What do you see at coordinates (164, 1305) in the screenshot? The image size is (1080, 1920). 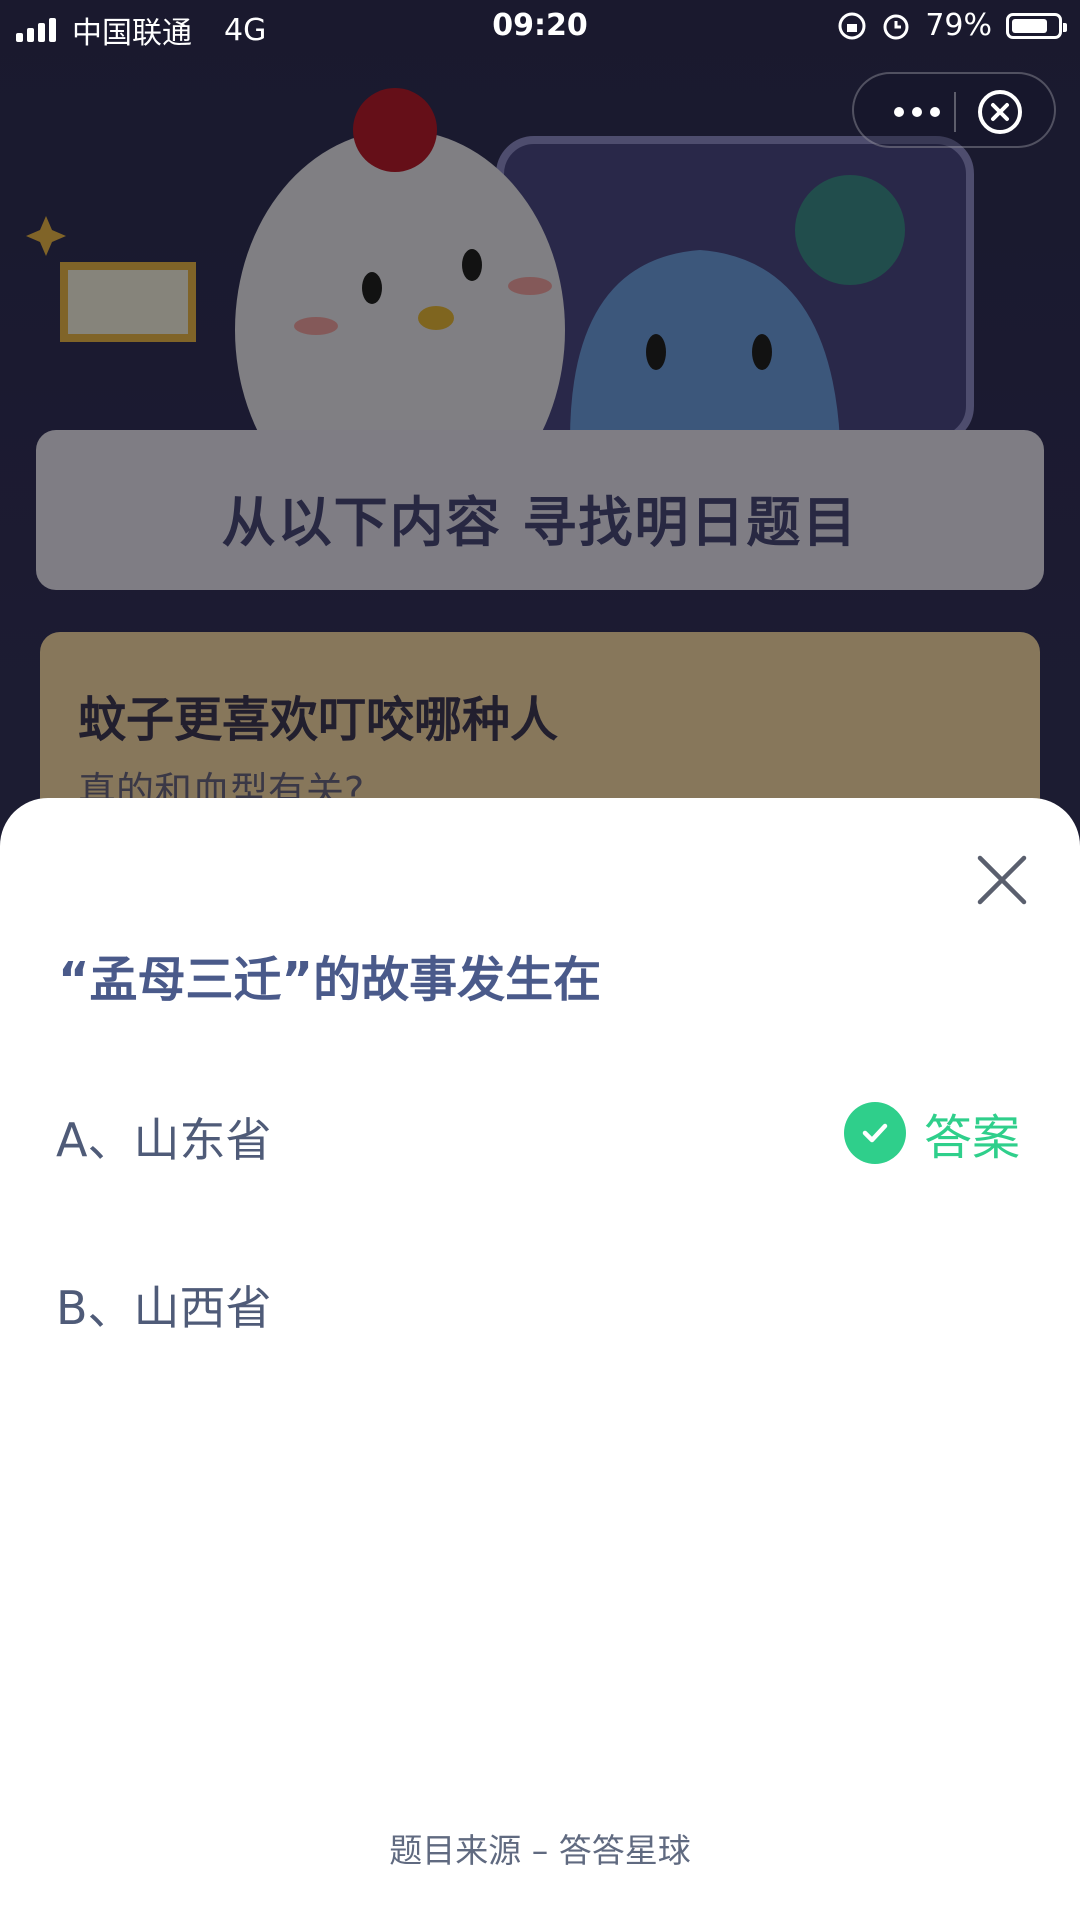 I see `option-b: B、山西省` at bounding box center [164, 1305].